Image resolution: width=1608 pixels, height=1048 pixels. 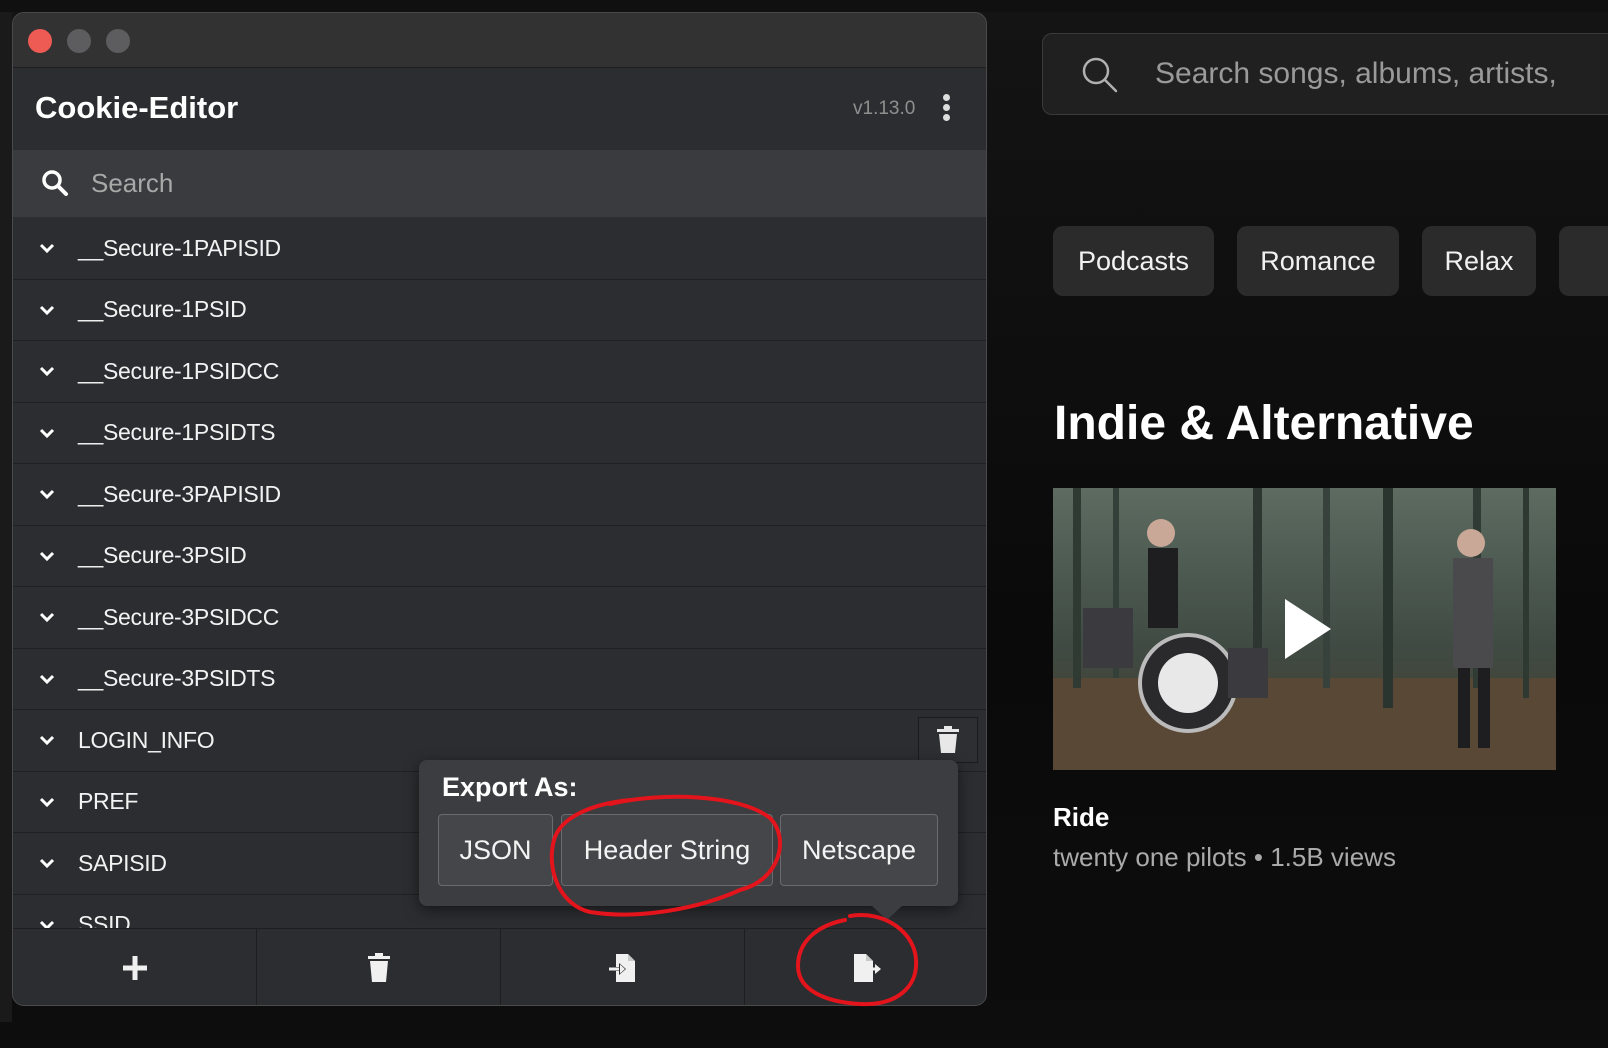 I want to click on export-button, so click(x=865, y=967).